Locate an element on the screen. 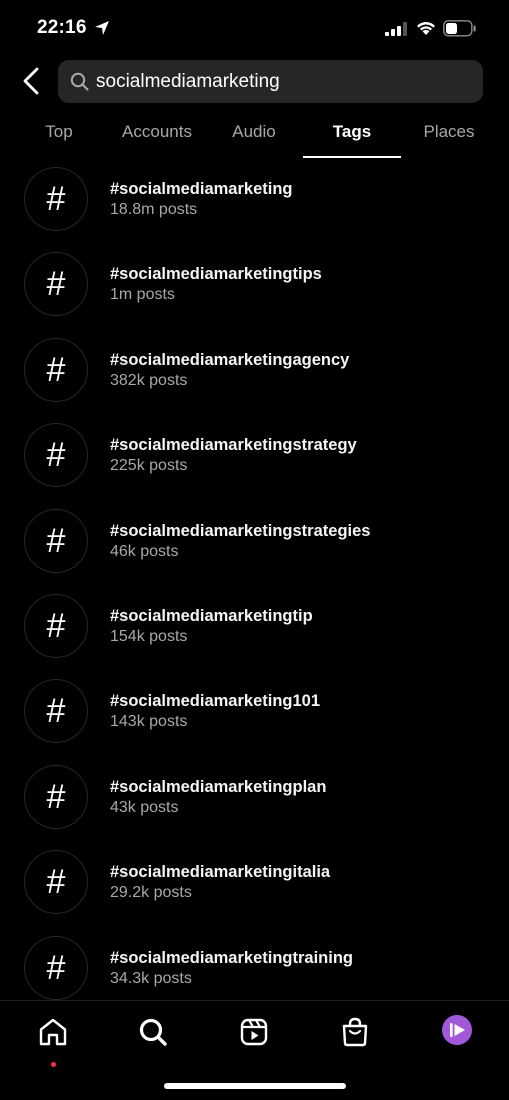  tag-result-row: # #socialmediamarketingplan 43k posts is located at coordinates (254, 805).